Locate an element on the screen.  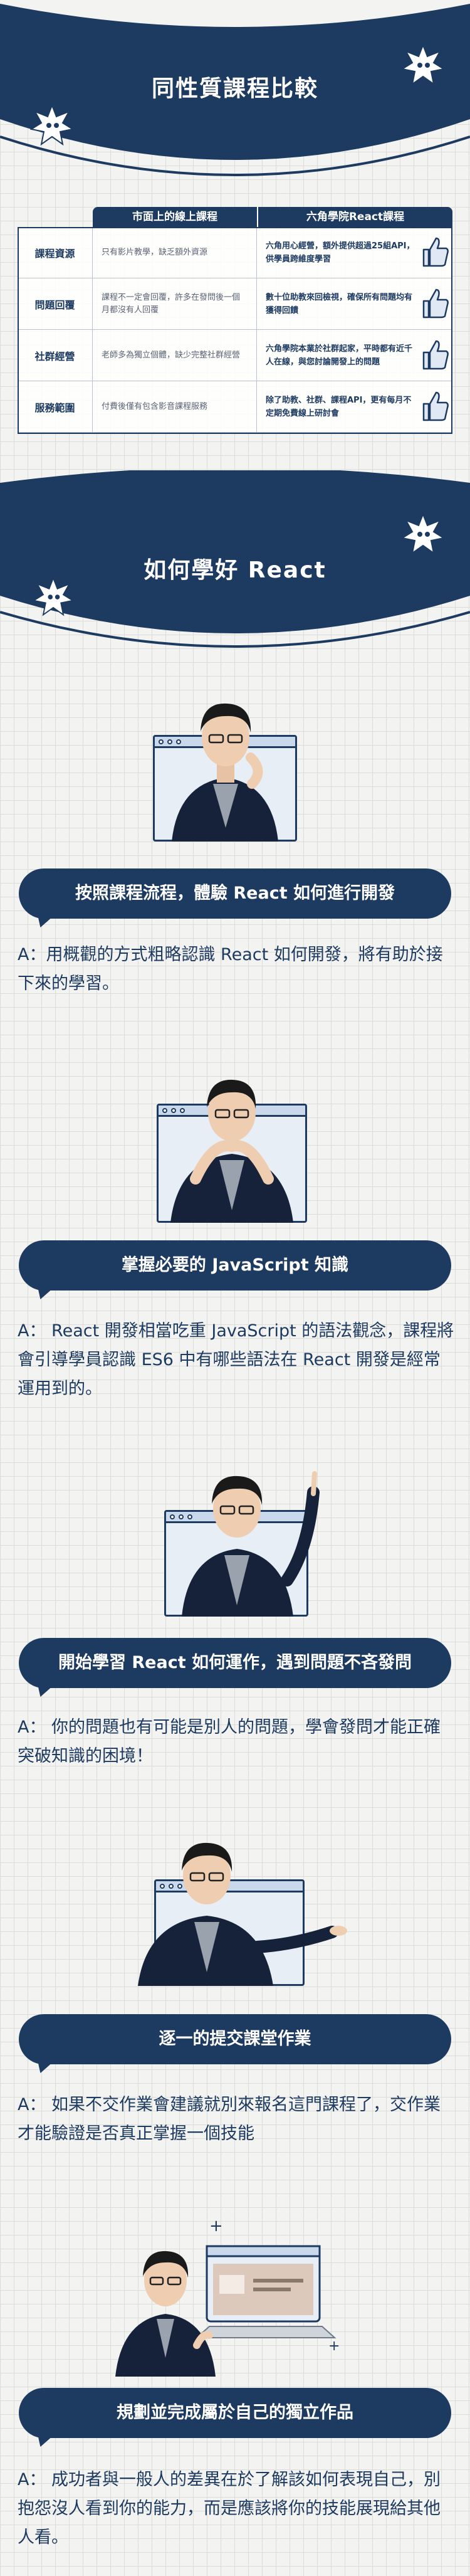
market-cell: 只有影片教學，缺乏額外資源 is located at coordinates (175, 252).